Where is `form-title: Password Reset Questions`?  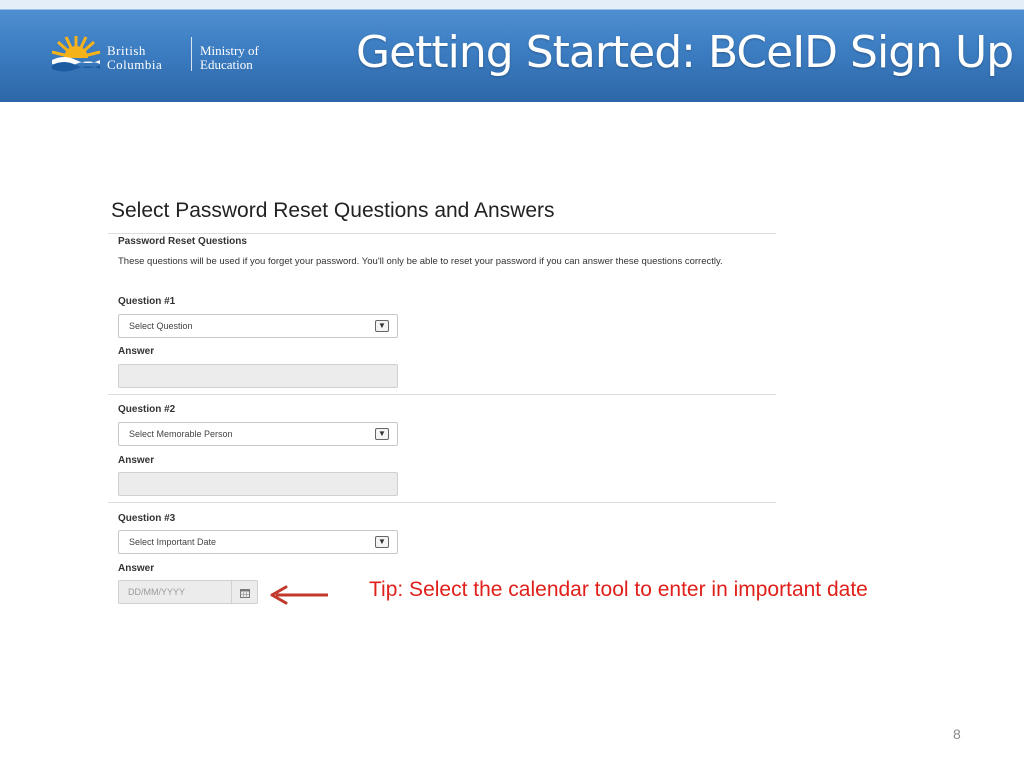
form-title: Password Reset Questions is located at coordinates (182, 241).